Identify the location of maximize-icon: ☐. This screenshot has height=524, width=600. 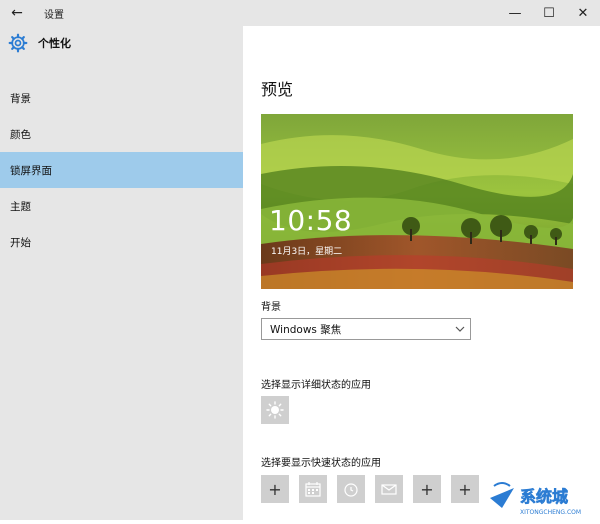
(549, 13).